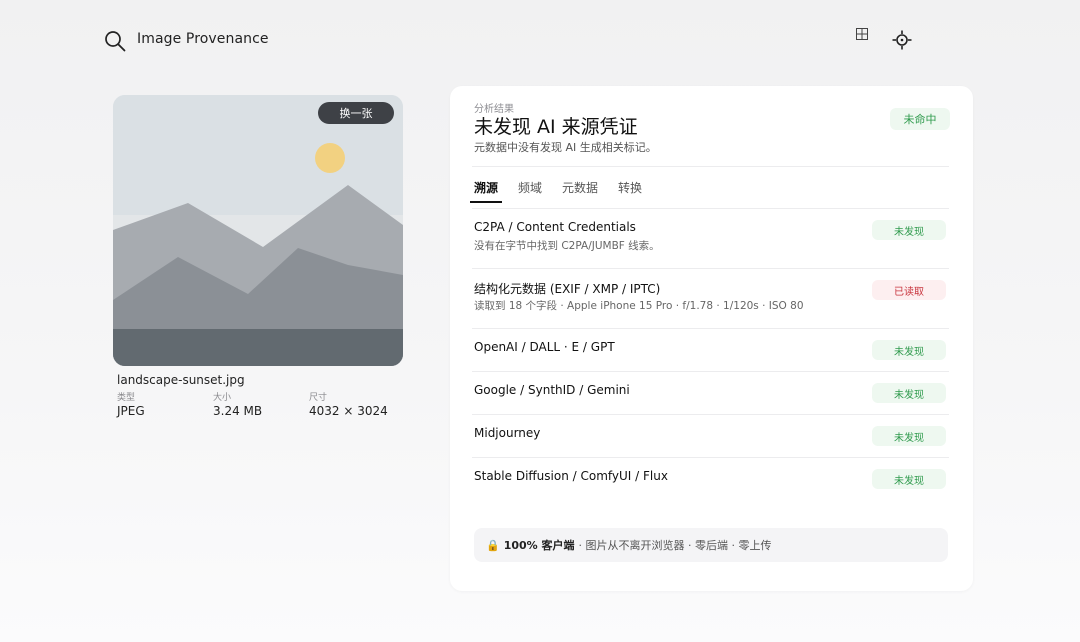 The width and height of the screenshot is (1080, 642). Describe the element at coordinates (565, 147) in the screenshot. I see `result-subtitle: 元数据中没有发现 AI 生成相关标记。` at that location.